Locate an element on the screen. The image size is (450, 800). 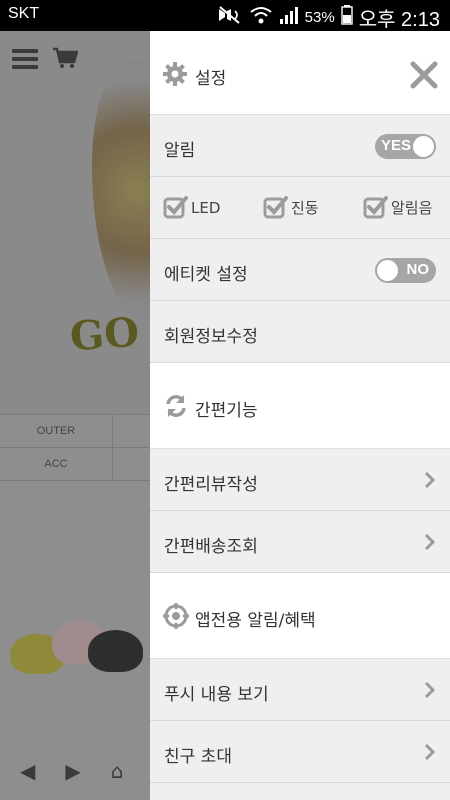
close-icon is located at coordinates (424, 75).